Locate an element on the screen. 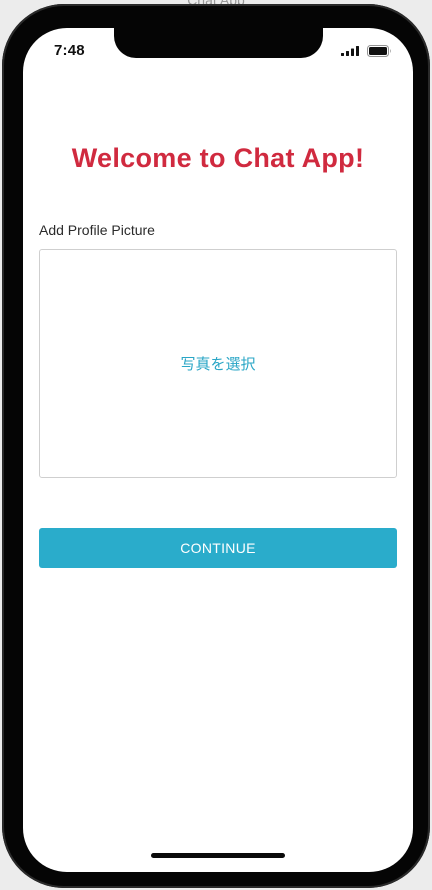 The height and width of the screenshot is (890, 432). home-indicator is located at coordinates (218, 855).